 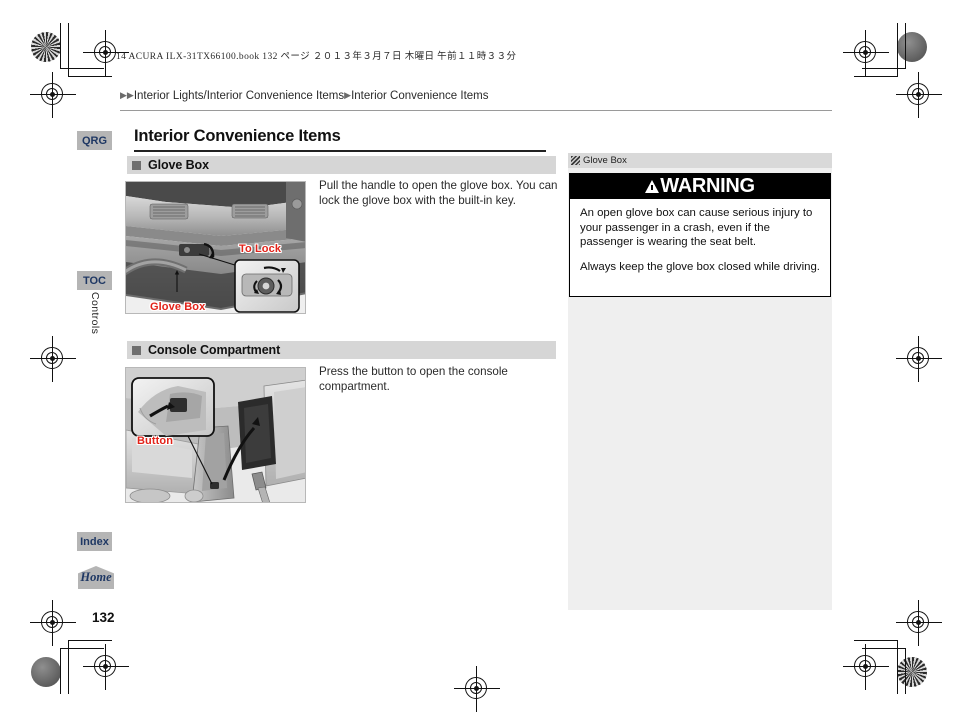 What do you see at coordinates (700, 160) in the screenshot?
I see `info-sidebar-header: Glove Box` at bounding box center [700, 160].